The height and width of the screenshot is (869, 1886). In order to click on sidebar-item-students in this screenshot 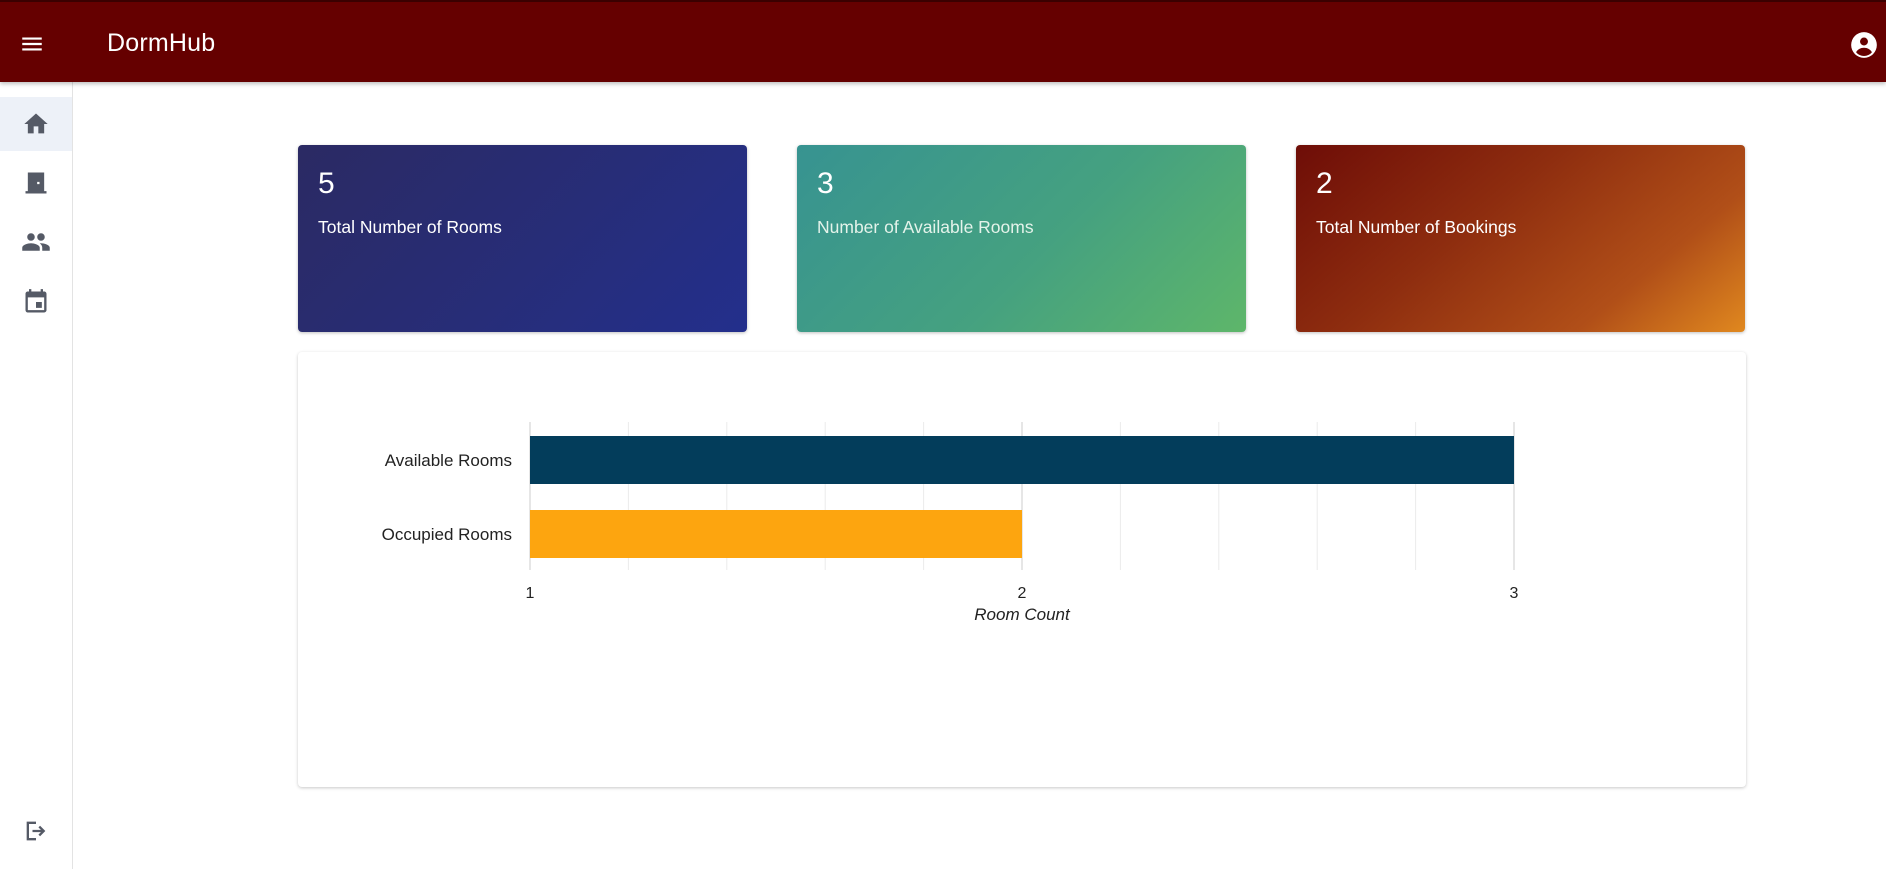, I will do `click(36, 242)`.